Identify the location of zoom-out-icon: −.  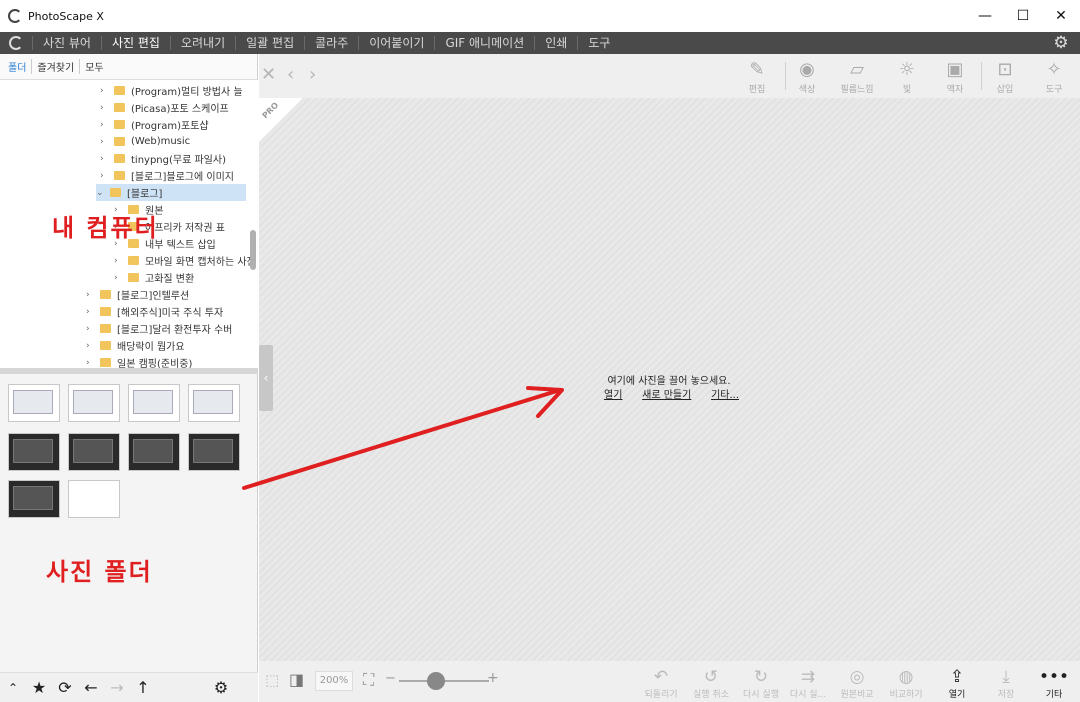
(390, 678).